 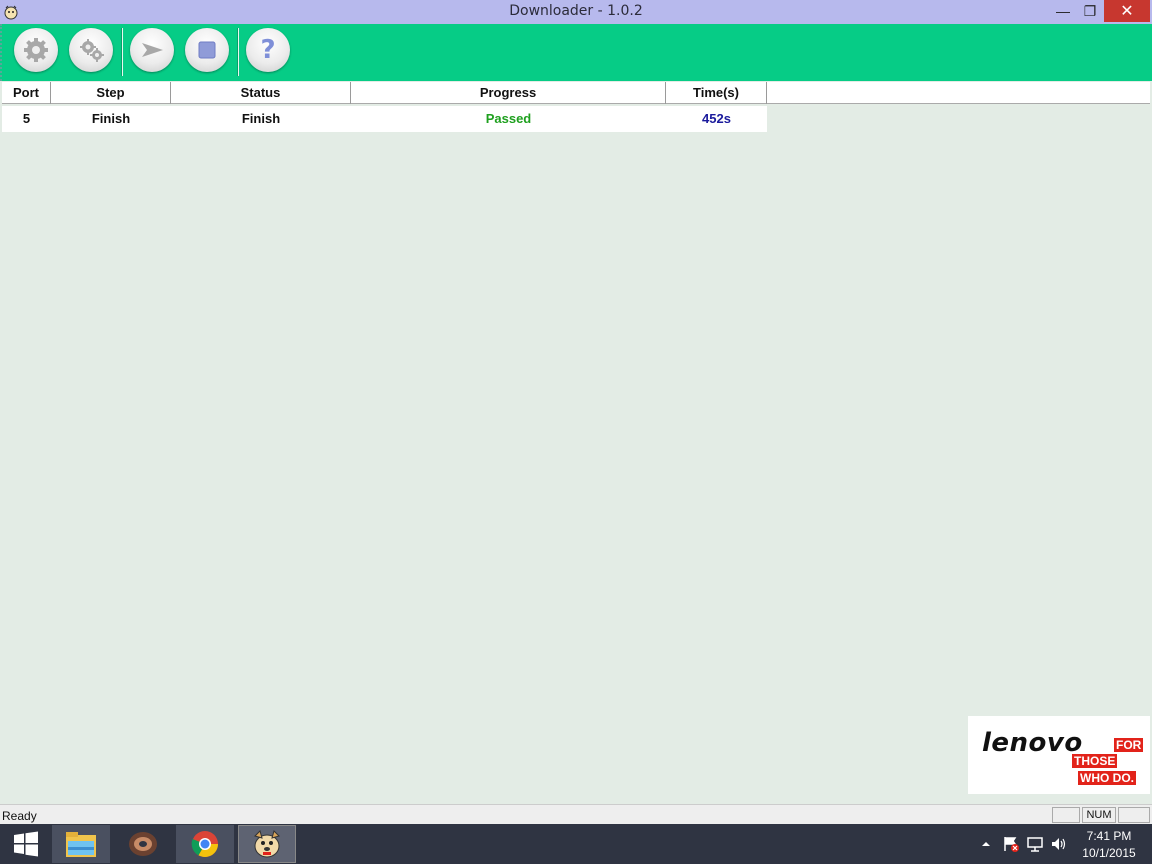 I want to click on status-bar: Ready NUM, so click(x=576, y=814).